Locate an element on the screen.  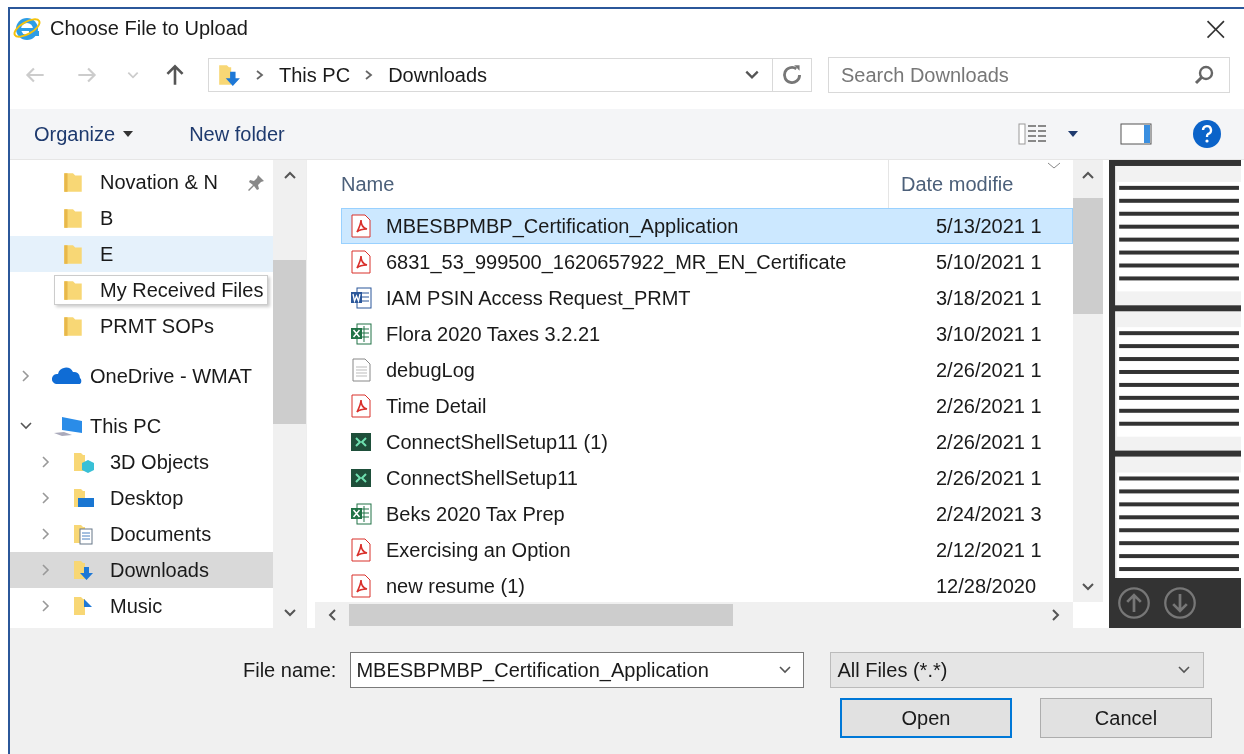
open-button: Open is located at coordinates (926, 718).